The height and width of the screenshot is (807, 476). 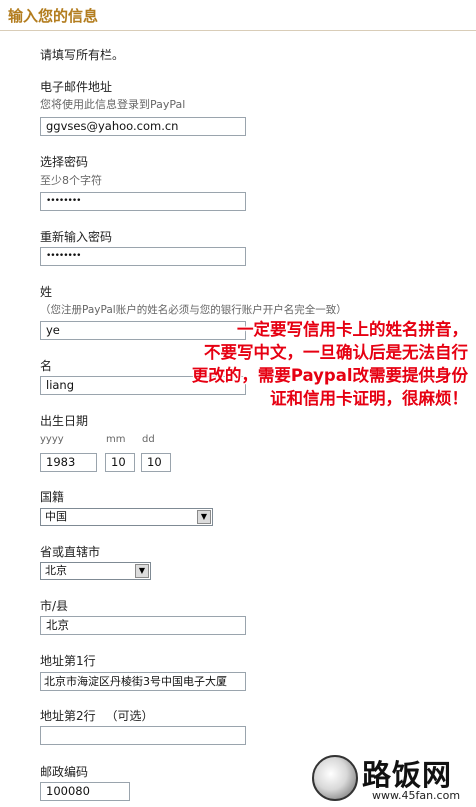 I want to click on birthday-year-label: yyyy, so click(x=52, y=439).